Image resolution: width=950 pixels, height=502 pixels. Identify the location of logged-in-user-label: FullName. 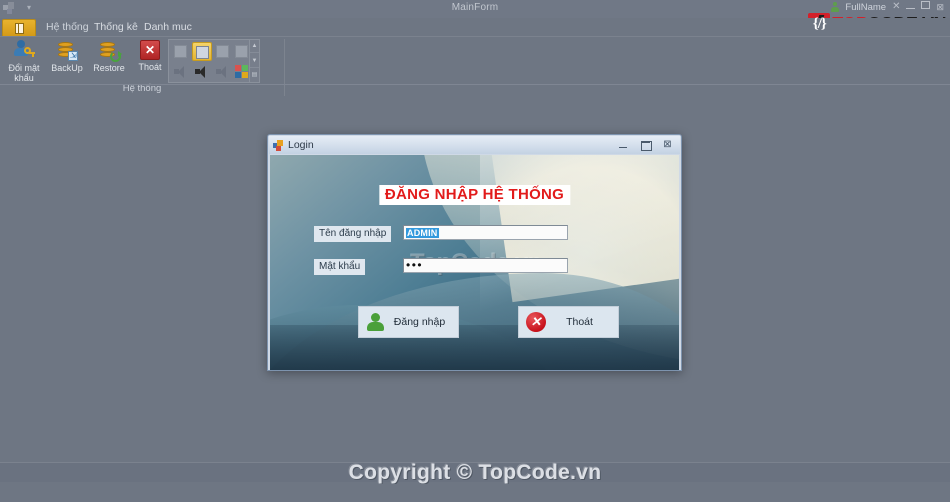
(866, 7).